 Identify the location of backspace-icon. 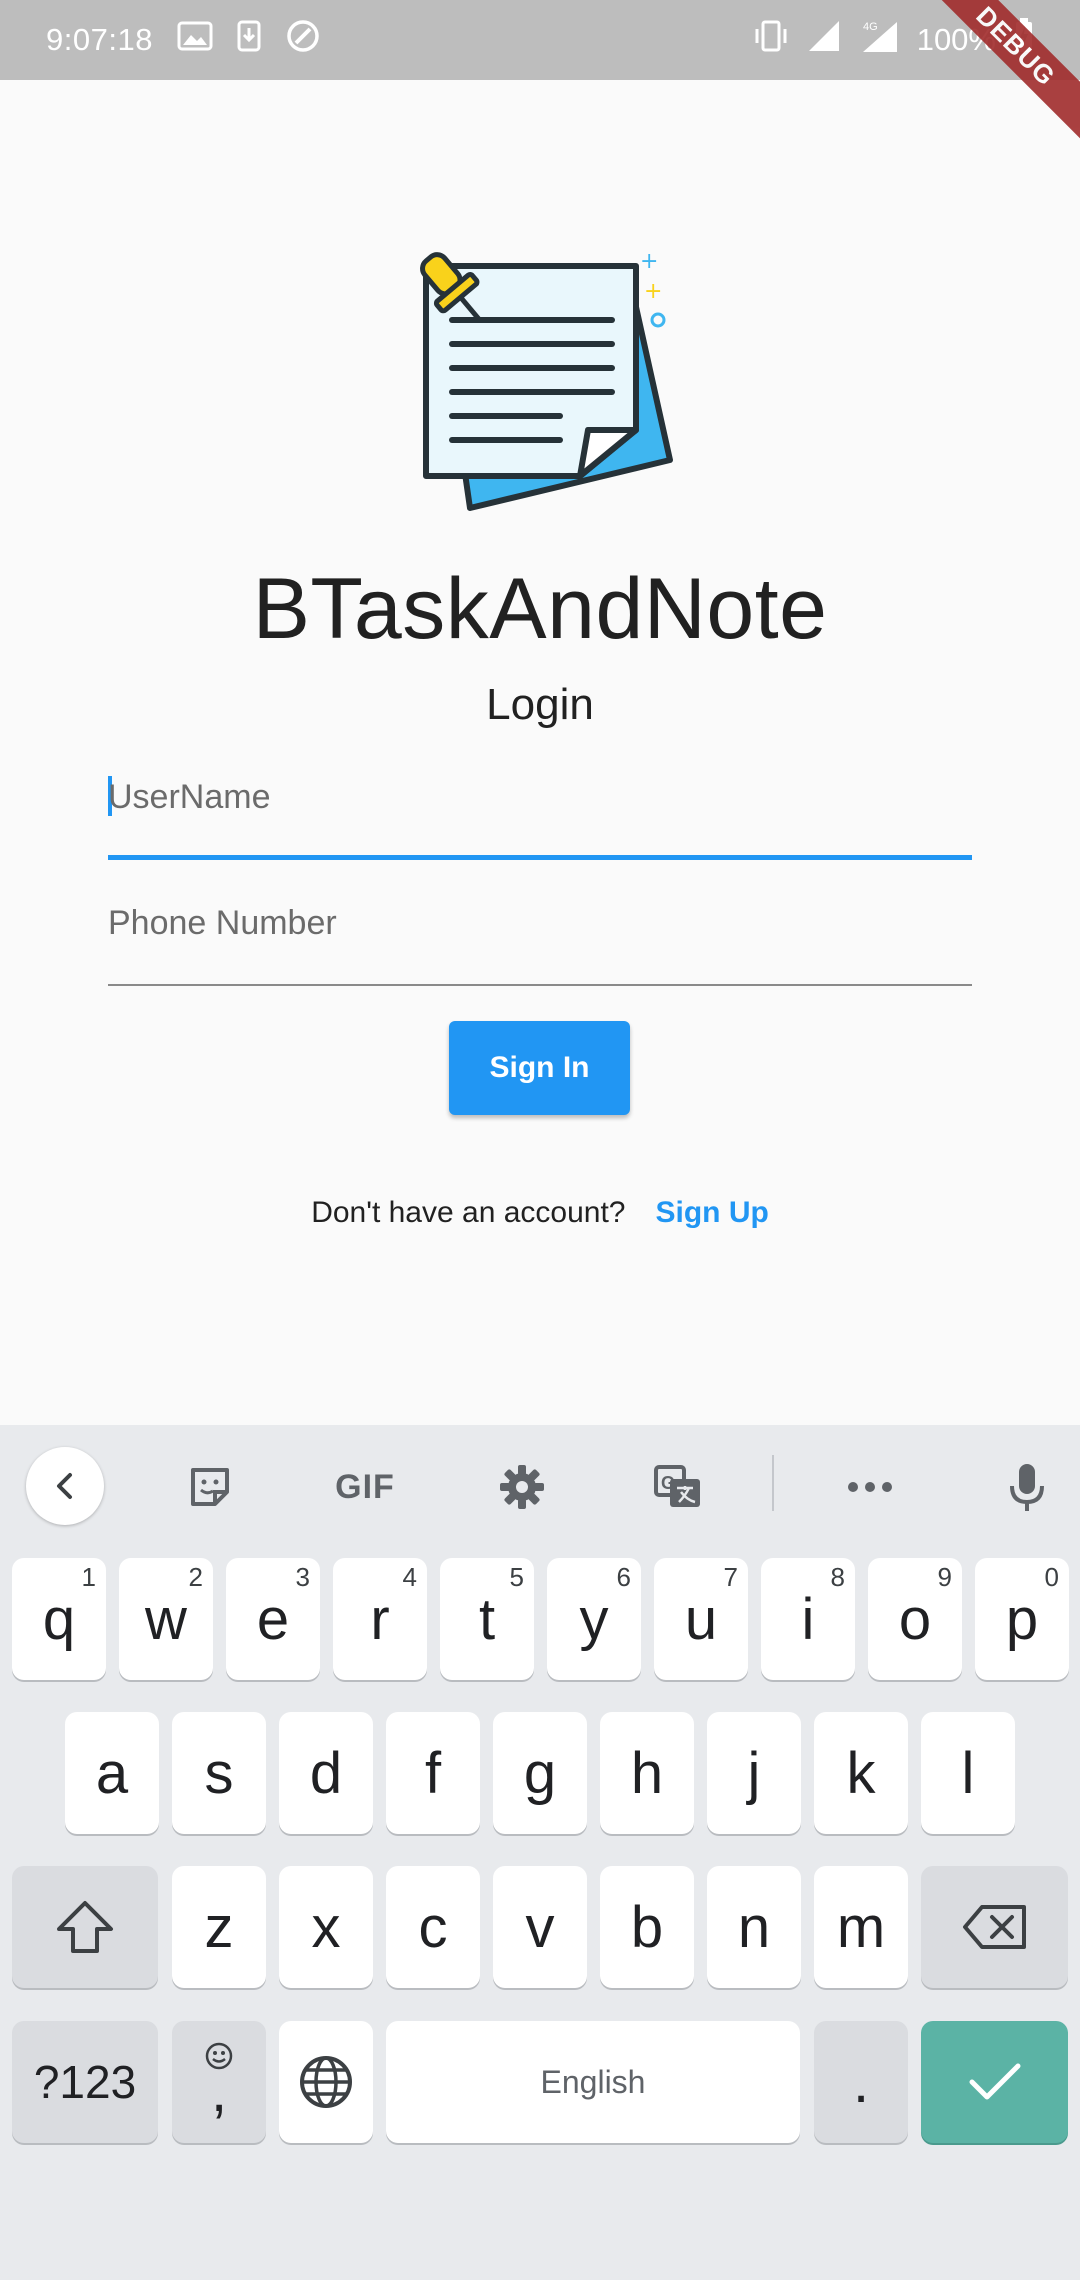
(994, 1927).